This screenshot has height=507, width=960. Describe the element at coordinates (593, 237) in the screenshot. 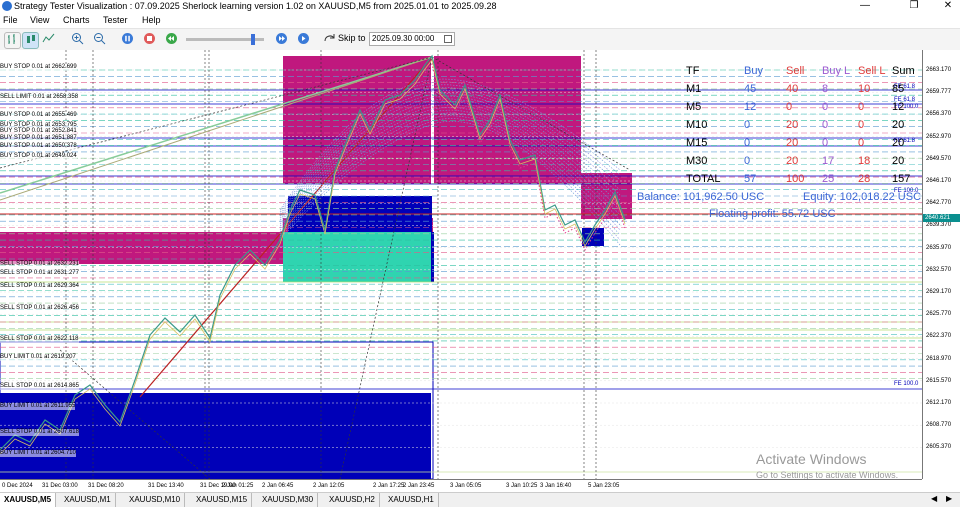

I see `blue-zone-small` at that location.